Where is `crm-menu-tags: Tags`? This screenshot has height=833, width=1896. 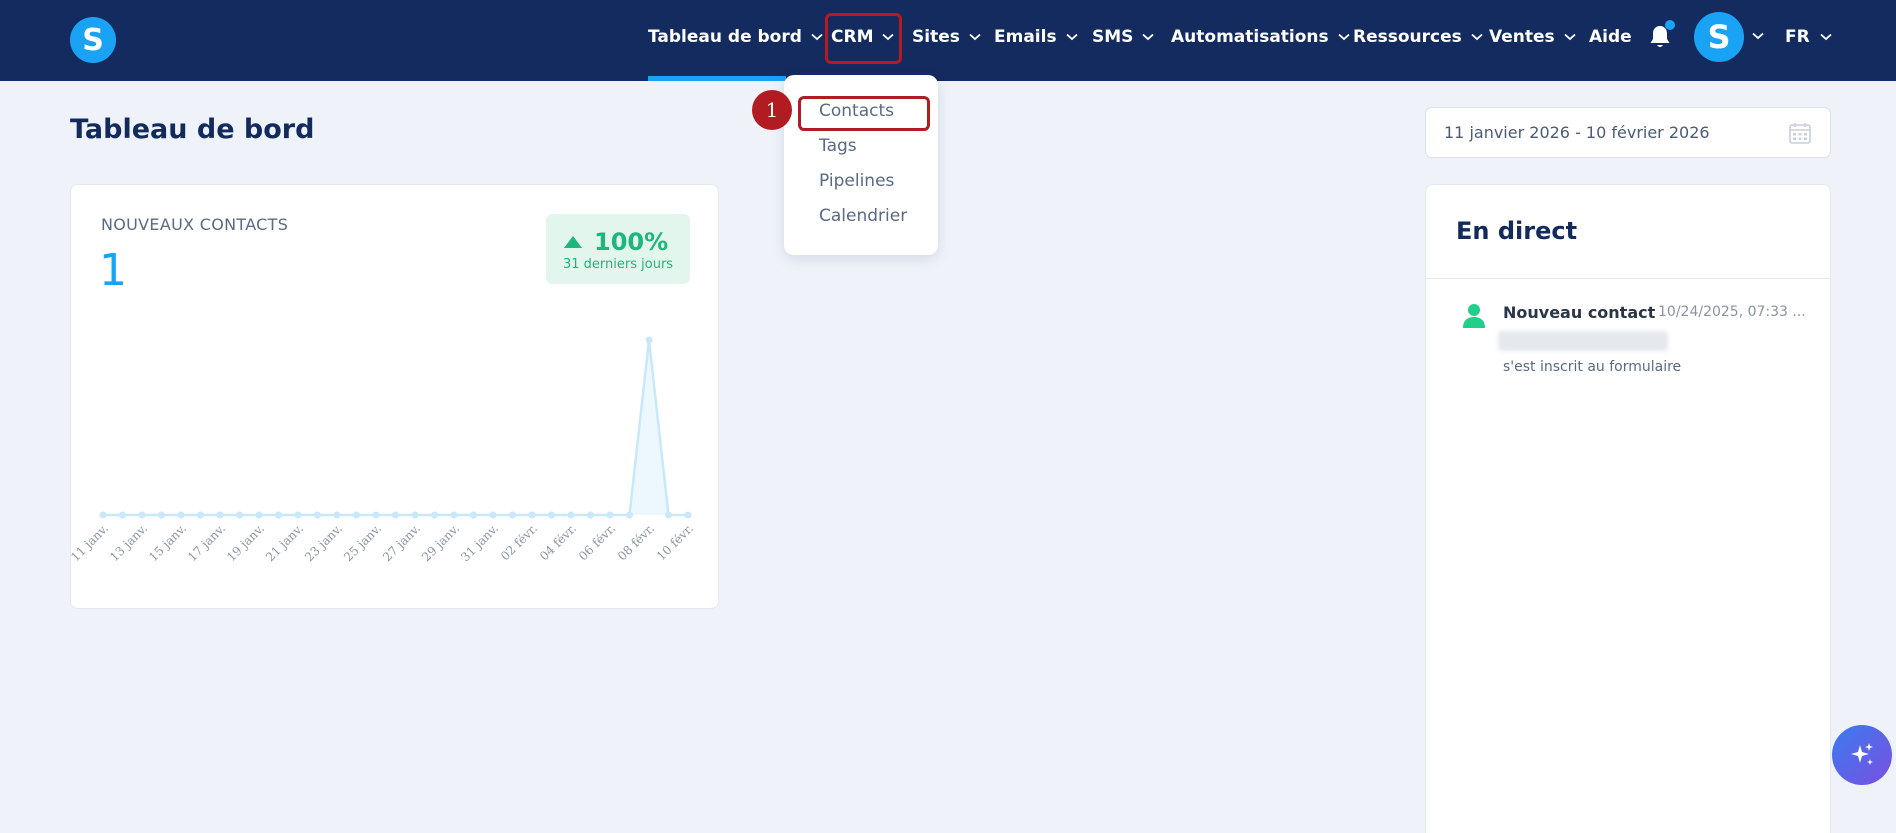
crm-menu-tags: Tags is located at coordinates (838, 146).